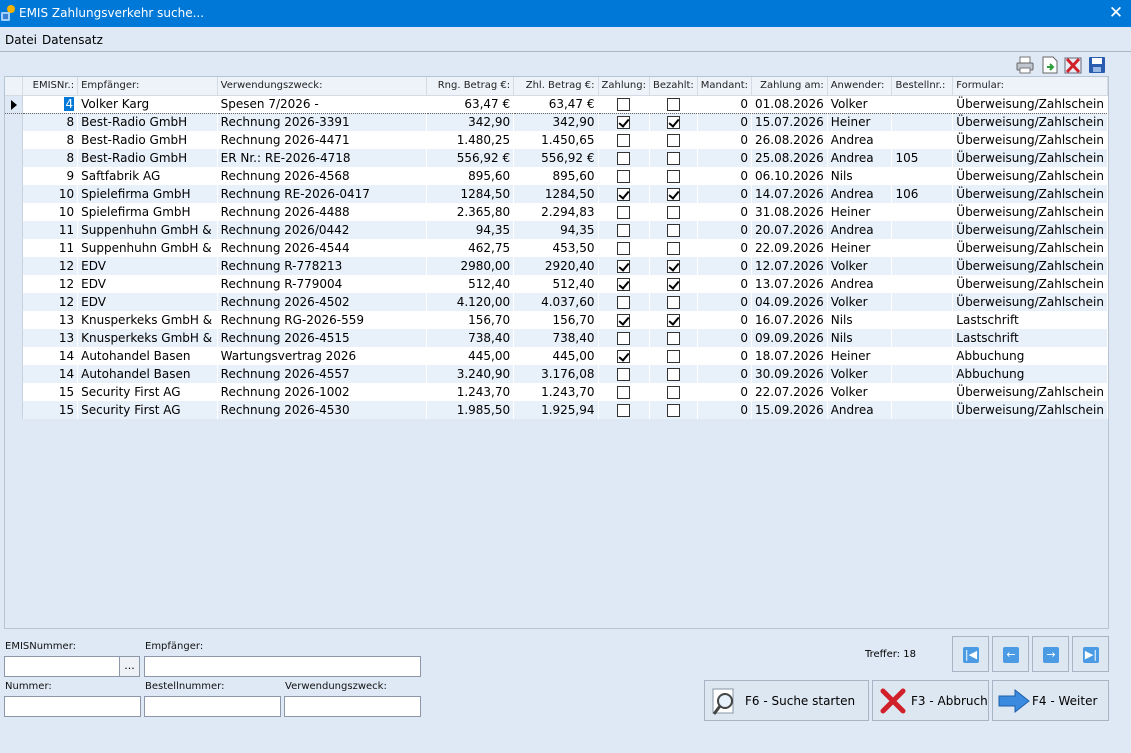 Image resolution: width=1131 pixels, height=753 pixels. I want to click on cell-zahlung-am: 20.07.2026, so click(789, 230).